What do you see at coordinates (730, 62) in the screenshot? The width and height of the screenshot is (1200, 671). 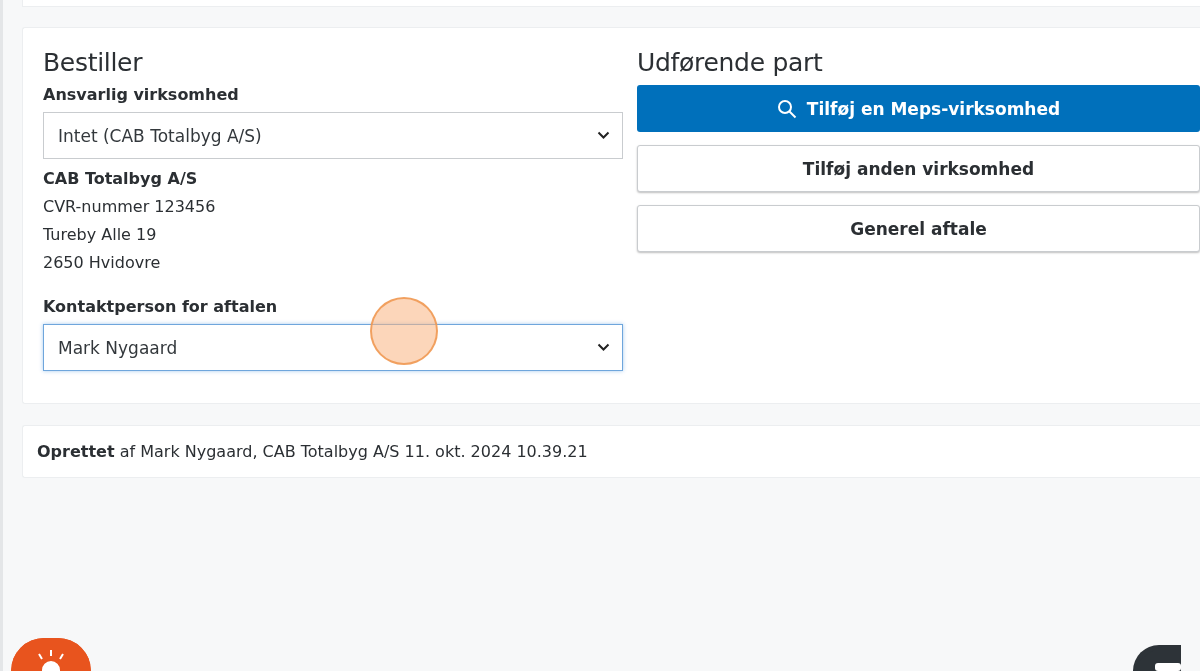 I see `section-heading: Udførende part` at bounding box center [730, 62].